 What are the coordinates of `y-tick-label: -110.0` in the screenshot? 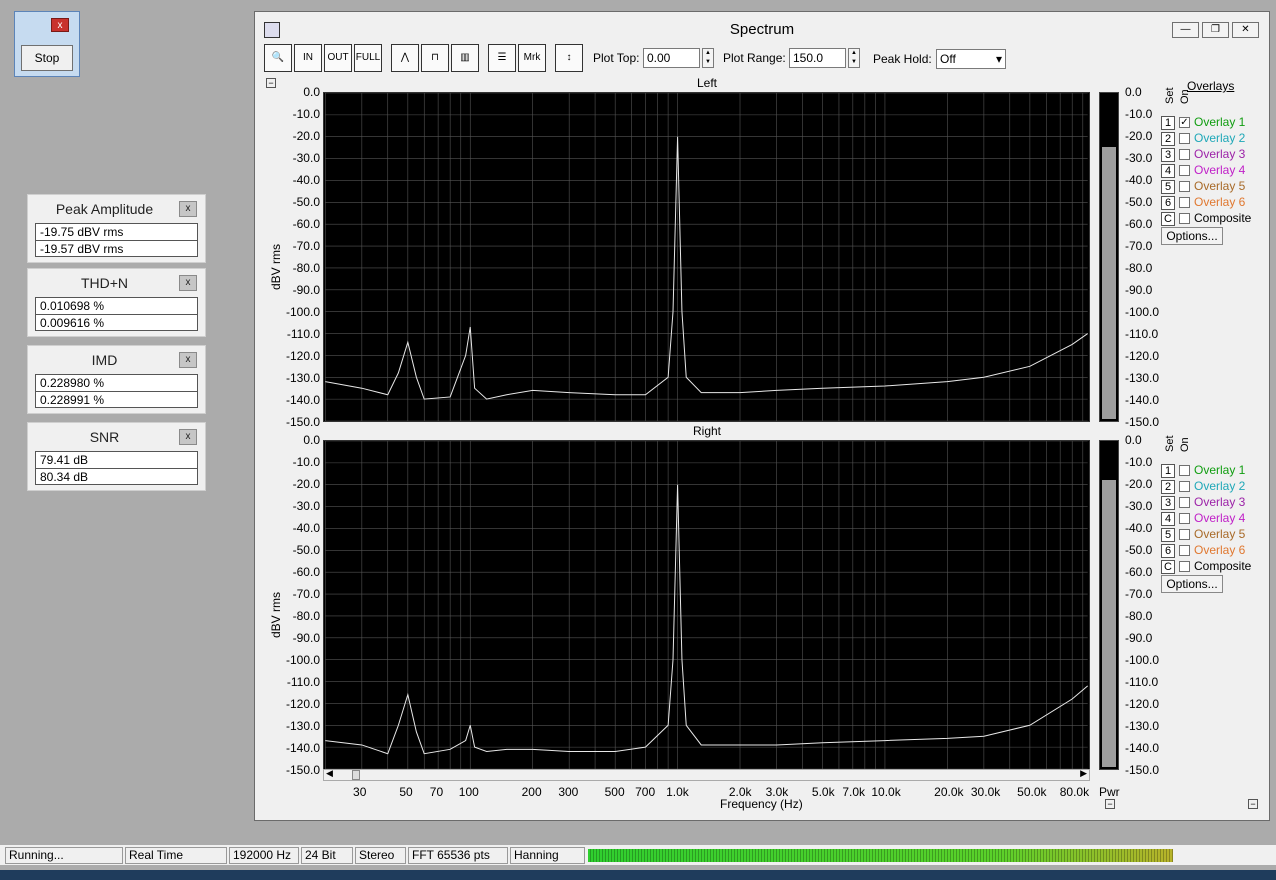 It's located at (1142, 334).